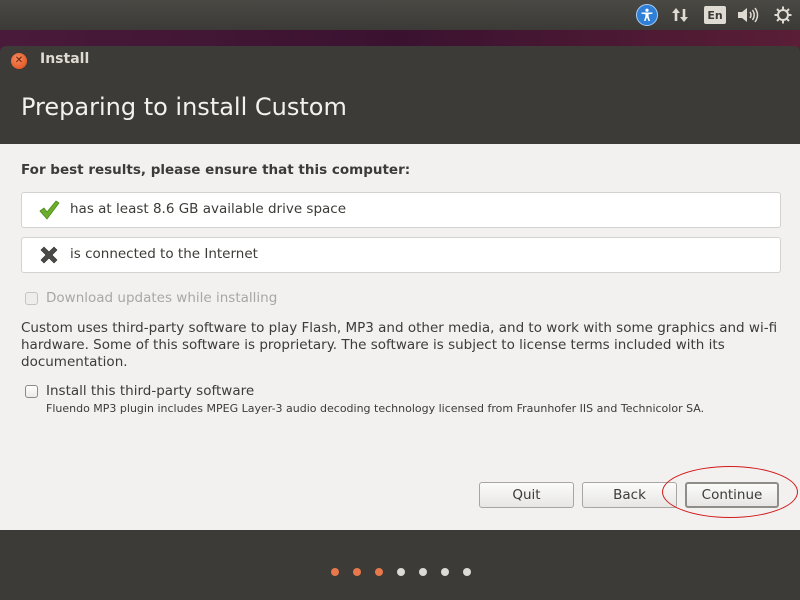 This screenshot has width=800, height=600. Describe the element at coordinates (31, 298) in the screenshot. I see `download-updates-checkbox` at that location.